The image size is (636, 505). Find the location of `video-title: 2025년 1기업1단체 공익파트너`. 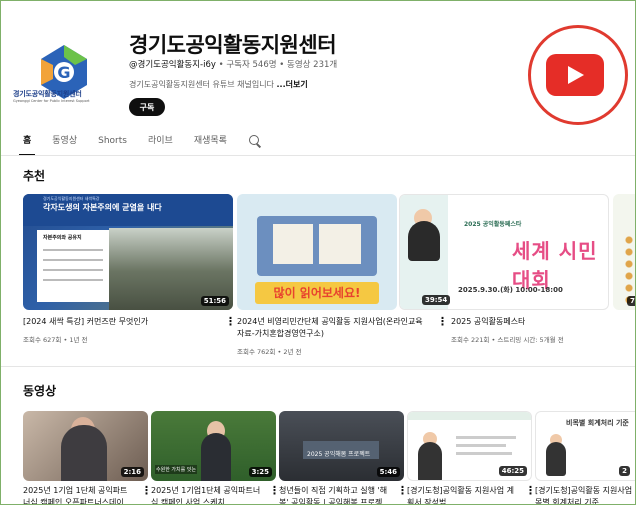

video-title: 2025년 1기업1단체 공익파트너 is located at coordinates (210, 491).